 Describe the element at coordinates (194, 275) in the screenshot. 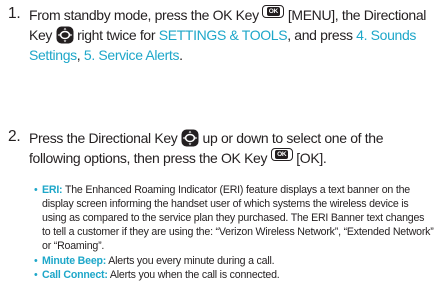

I see `option-description: Alerts you when the call is connected.` at that location.